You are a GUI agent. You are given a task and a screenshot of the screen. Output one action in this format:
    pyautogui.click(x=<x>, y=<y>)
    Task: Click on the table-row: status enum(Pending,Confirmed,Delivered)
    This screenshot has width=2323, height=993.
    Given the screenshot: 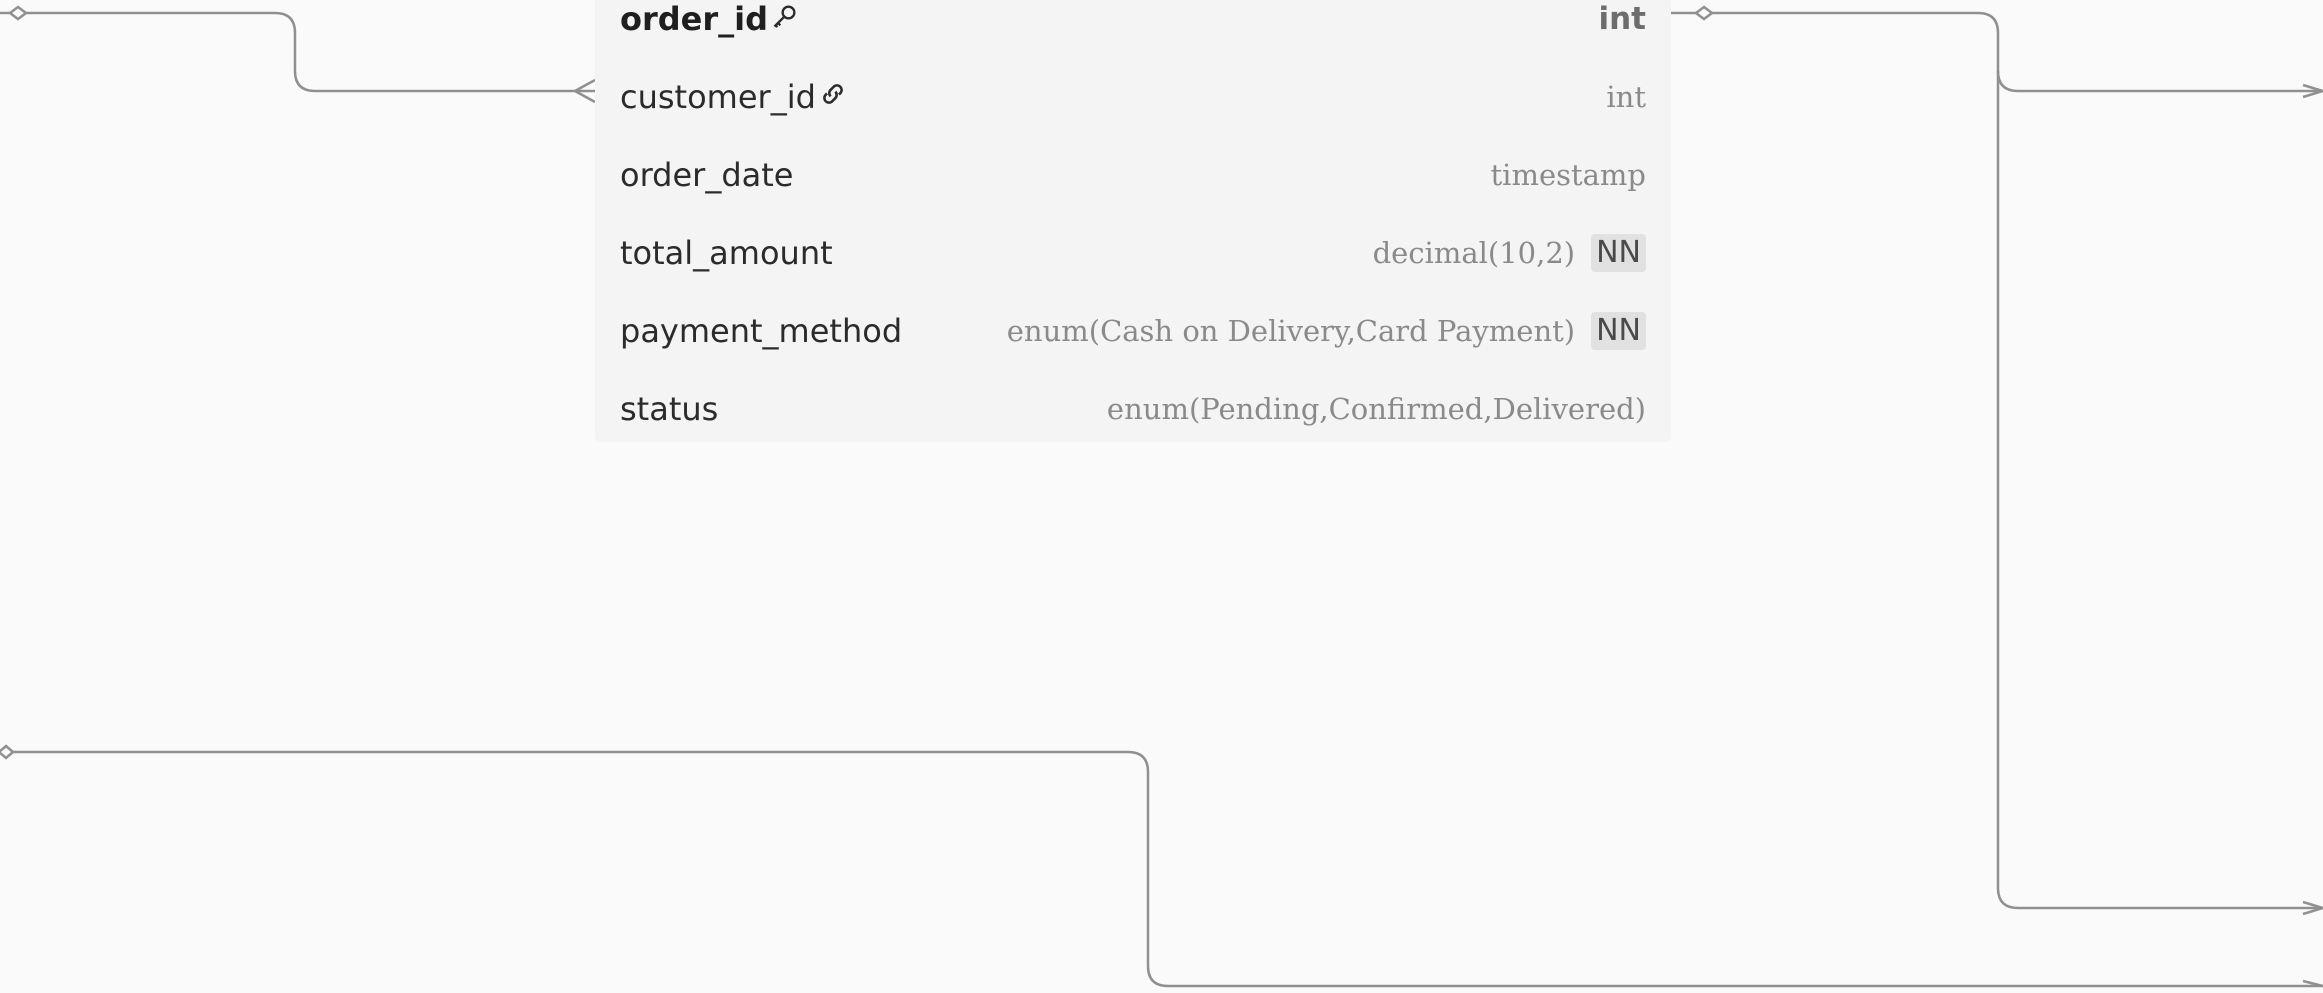 What is the action you would take?
    pyautogui.click(x=1133, y=409)
    